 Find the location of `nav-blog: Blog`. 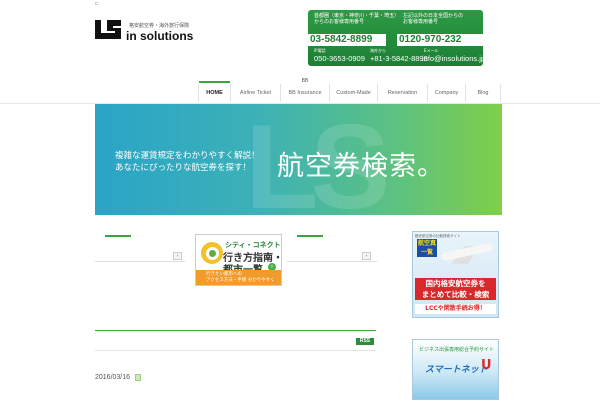

nav-blog: Blog is located at coordinates (483, 93).